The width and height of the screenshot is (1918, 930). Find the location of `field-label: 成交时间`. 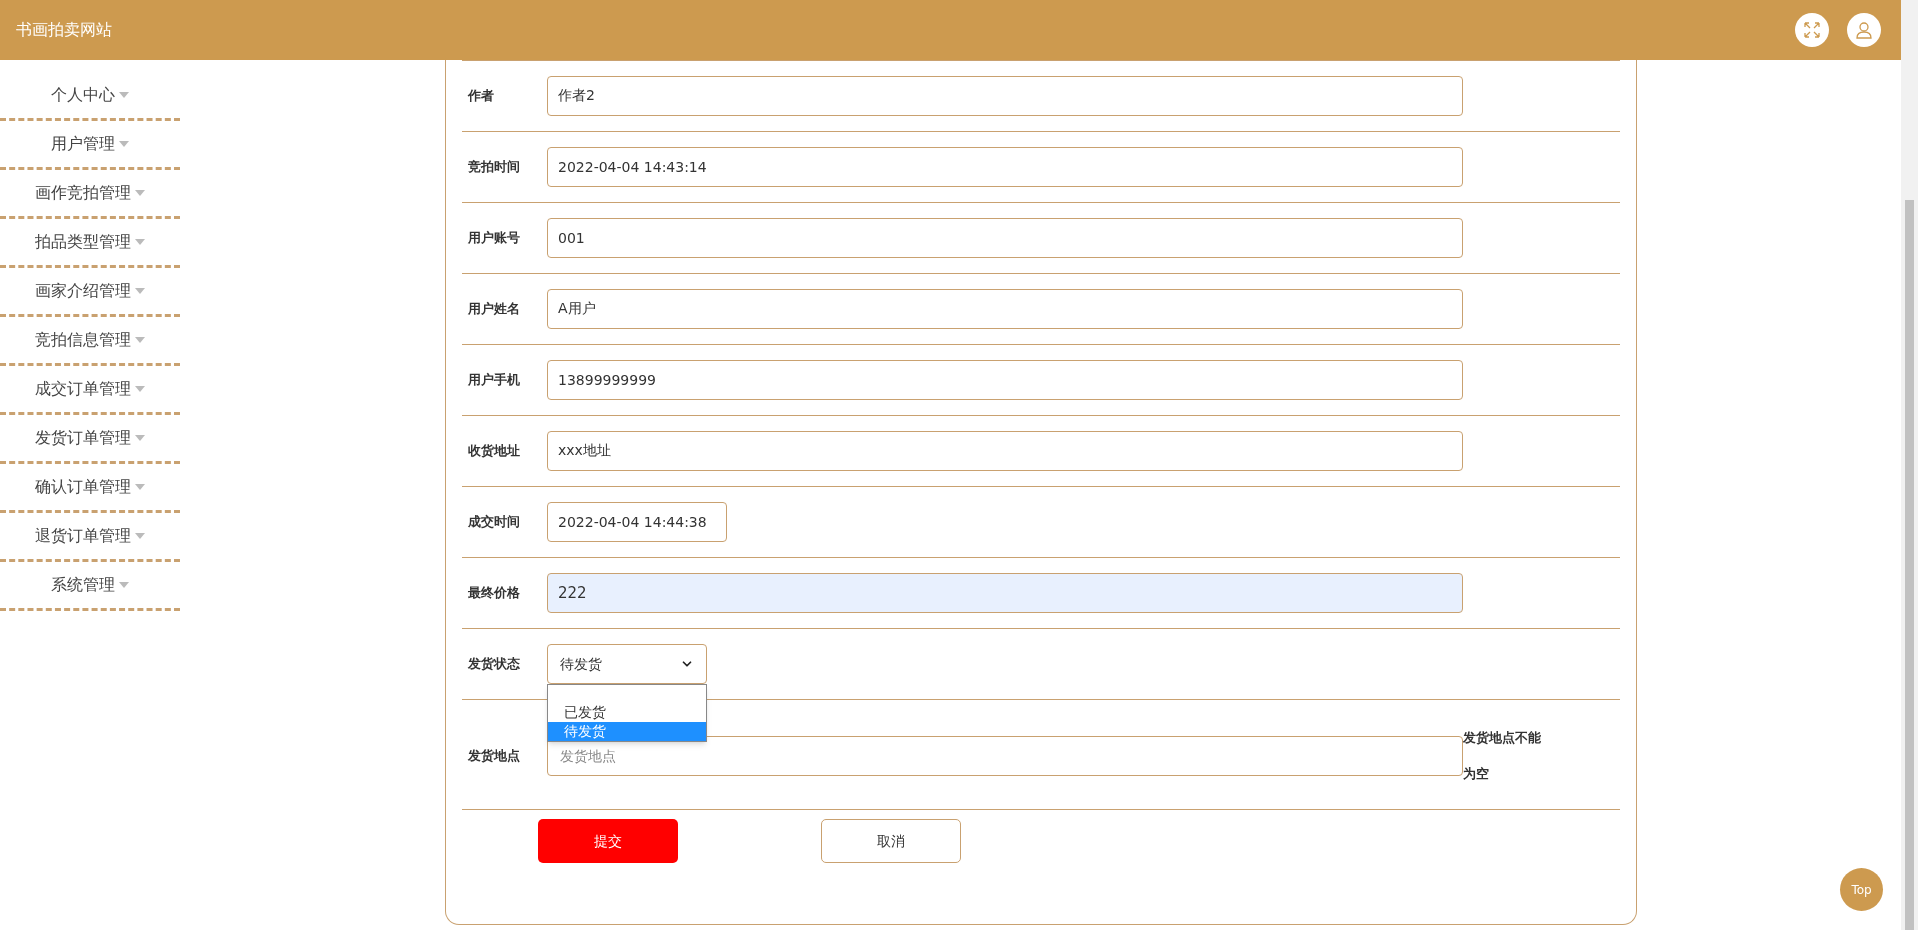

field-label: 成交时间 is located at coordinates (494, 522).